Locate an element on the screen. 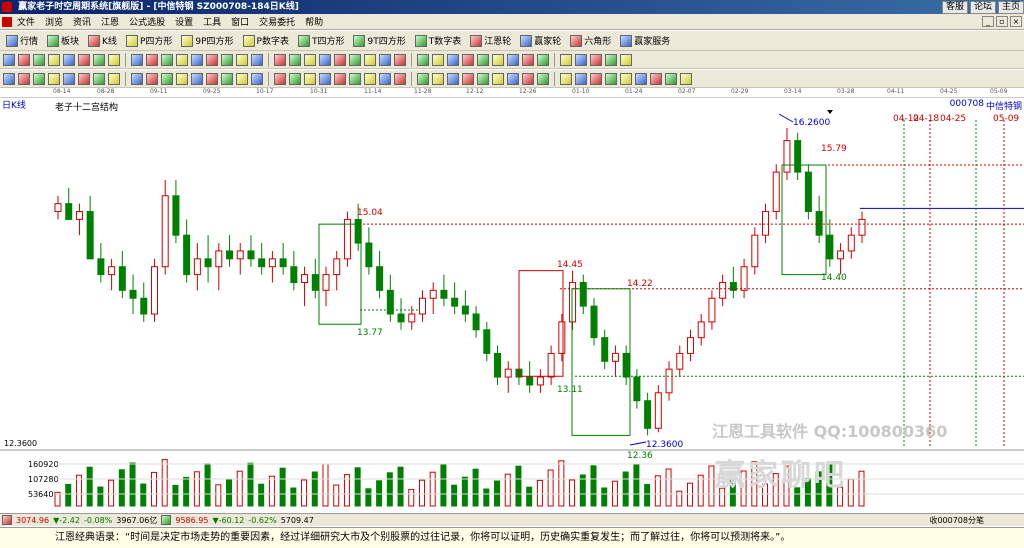 The image size is (1024, 548). tb-service: 赢家服务 is located at coordinates (645, 41).